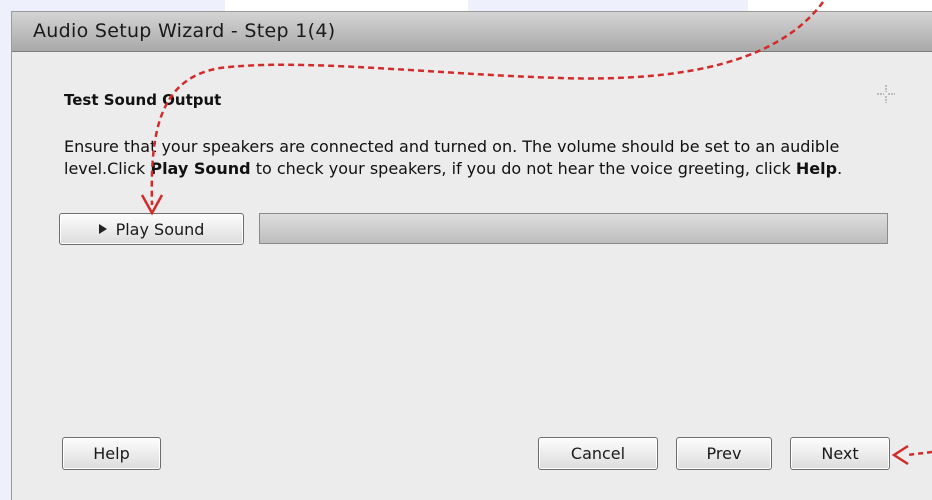  I want to click on next-button: Next, so click(840, 453).